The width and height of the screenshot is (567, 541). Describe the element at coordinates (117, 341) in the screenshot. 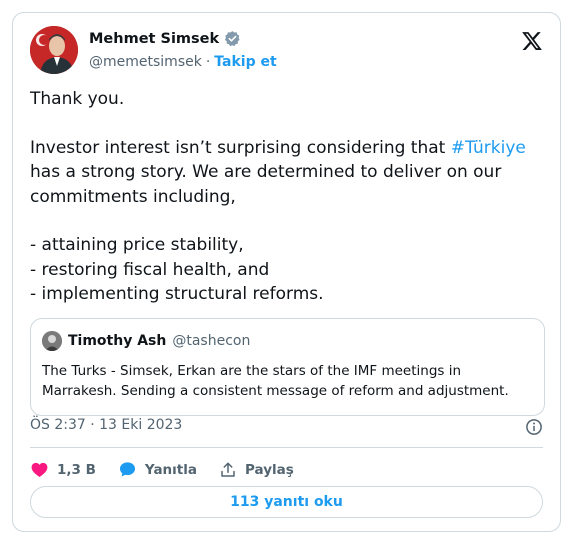

I see `quoted-author-name: Timothy Ash` at that location.